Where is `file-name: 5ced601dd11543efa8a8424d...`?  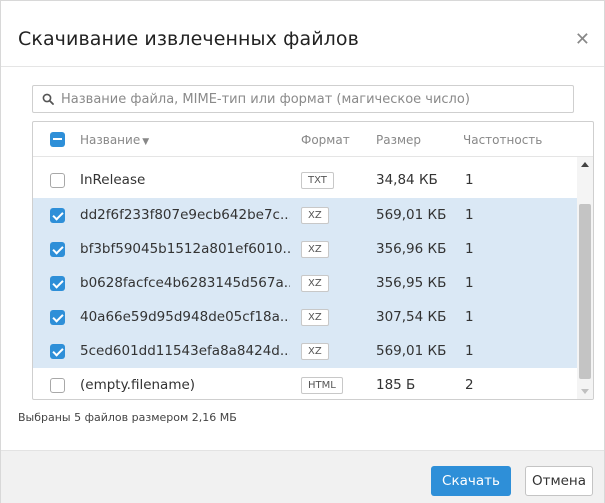 file-name: 5ced601dd11543efa8a8424d... is located at coordinates (185, 351).